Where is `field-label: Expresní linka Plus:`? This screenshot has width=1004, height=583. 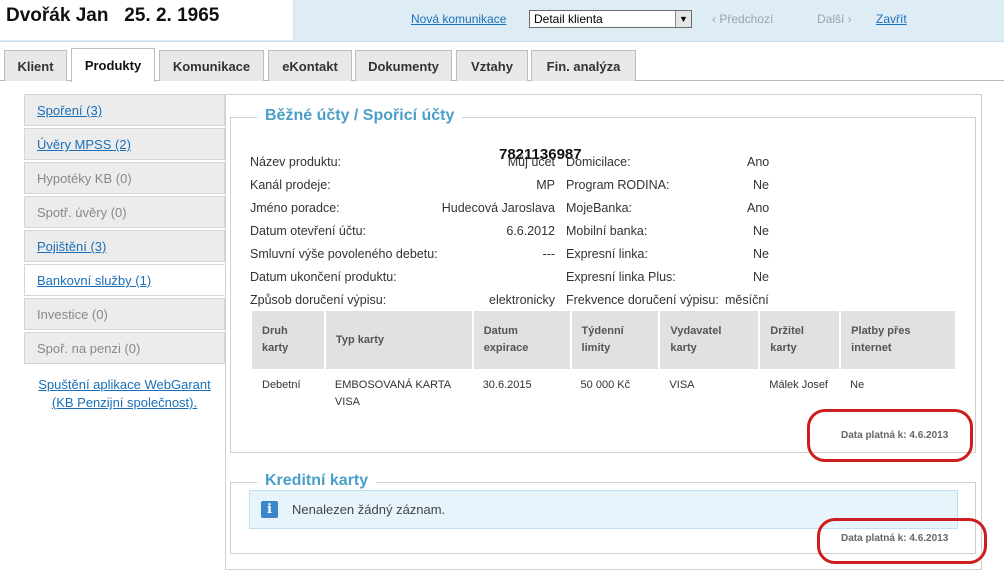
field-label: Expresní linka Plus: is located at coordinates (621, 277).